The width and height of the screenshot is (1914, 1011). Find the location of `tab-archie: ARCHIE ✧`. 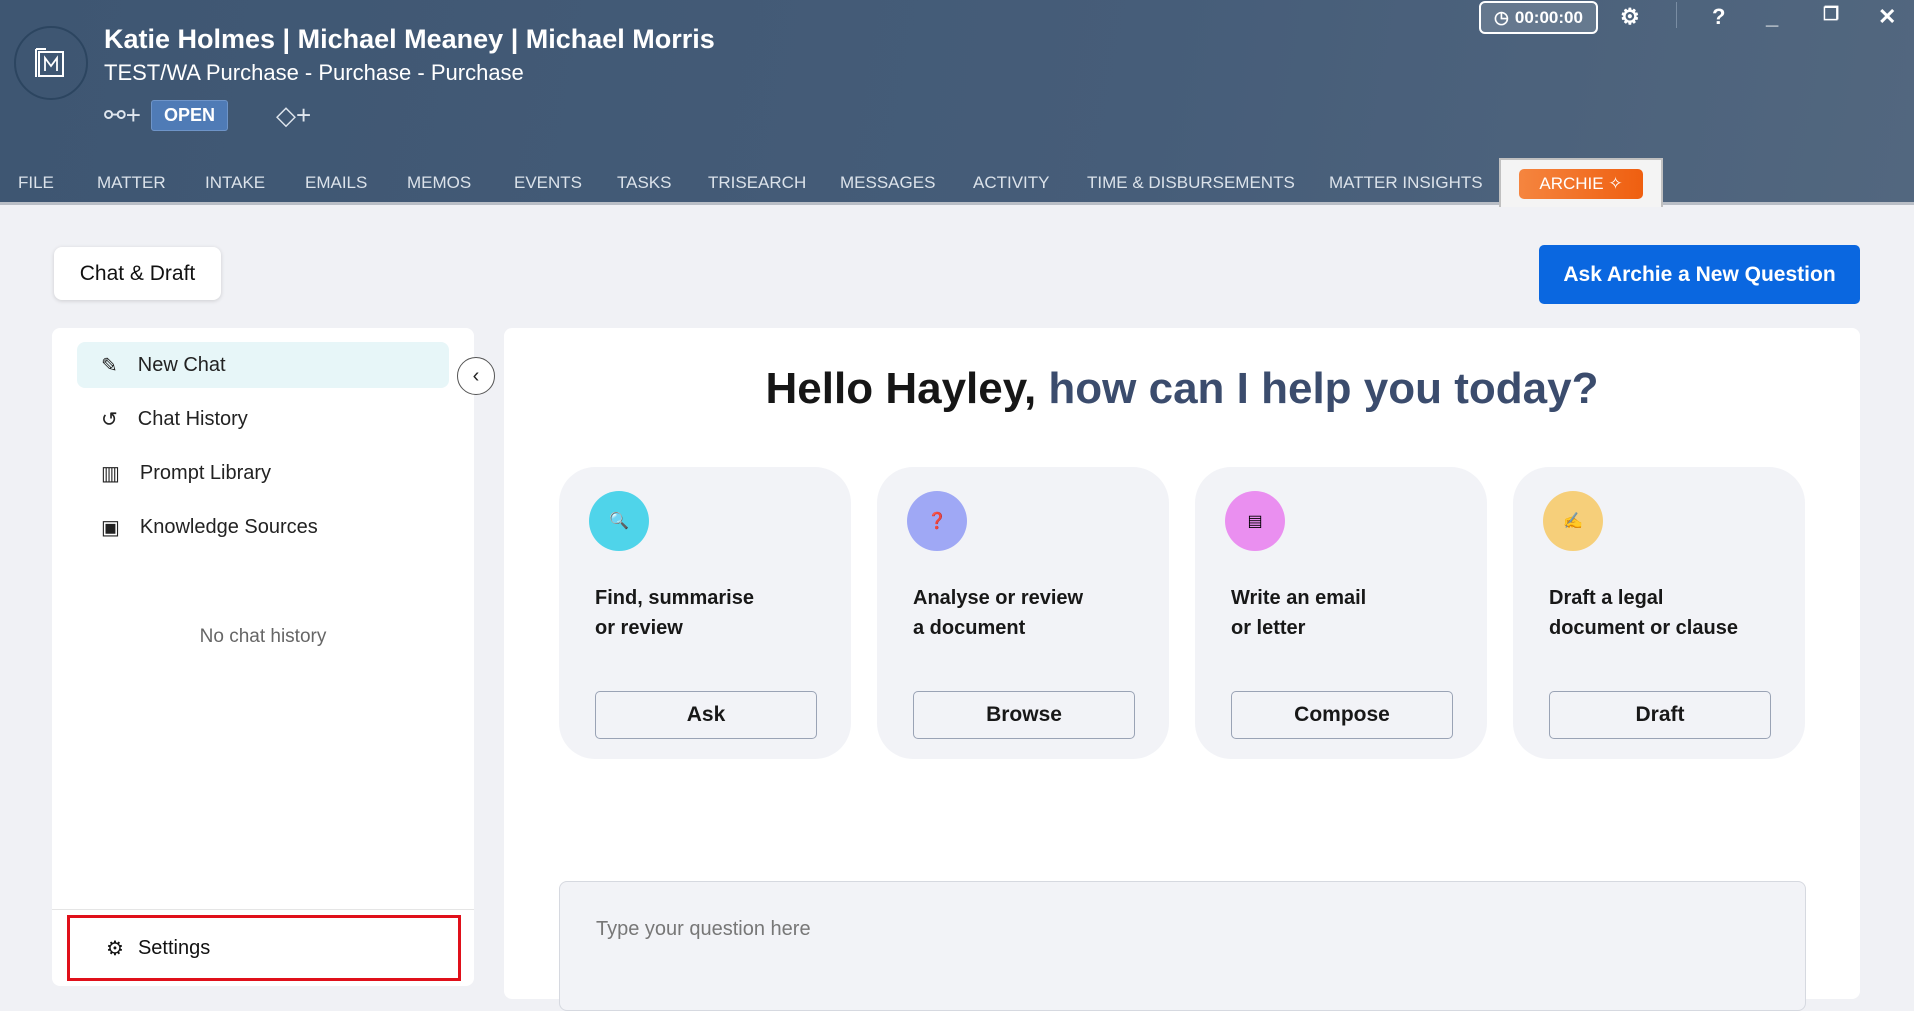

tab-archie: ARCHIE ✧ is located at coordinates (1581, 182).